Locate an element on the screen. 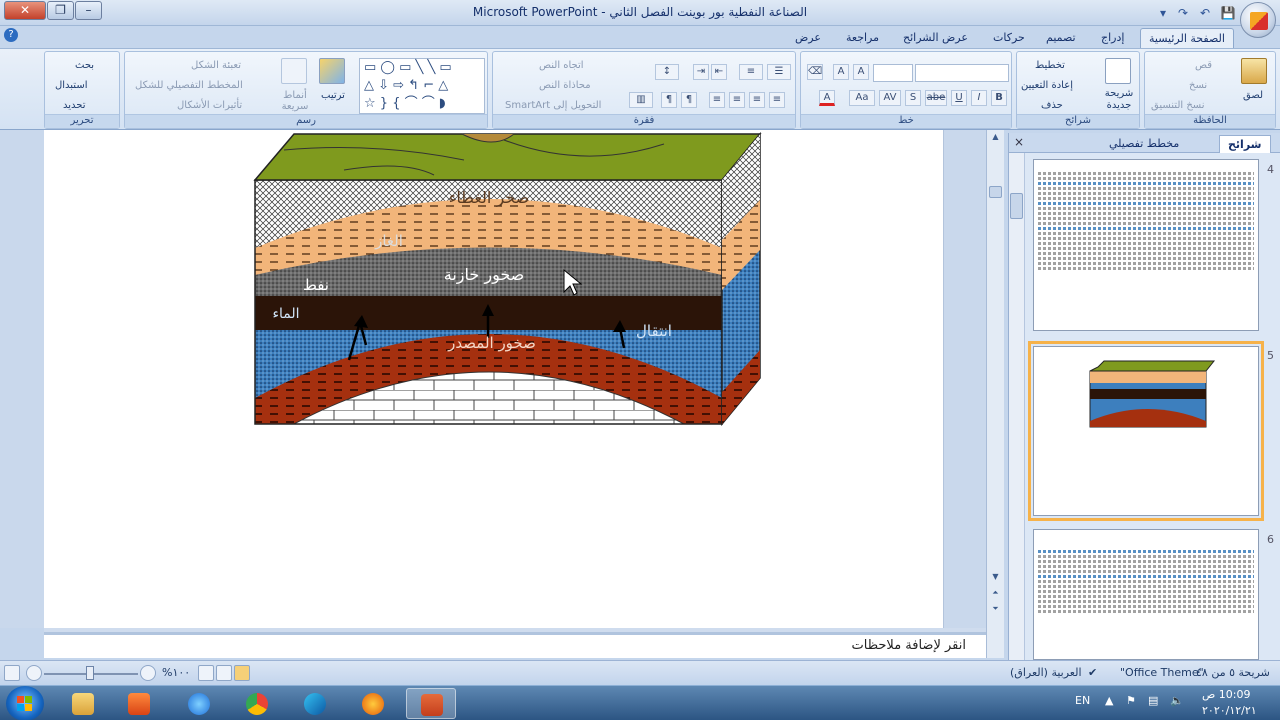  shape-outline-button: المخطط التفصيلي للشكل is located at coordinates (189, 85).